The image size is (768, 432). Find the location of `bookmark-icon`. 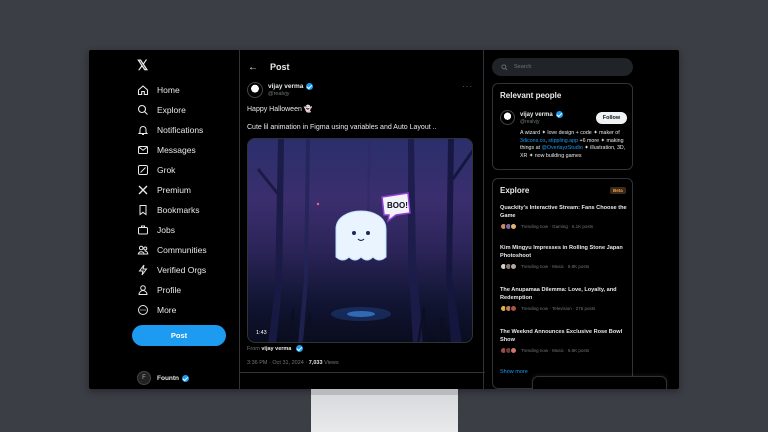

bookmark-icon is located at coordinates (143, 210).